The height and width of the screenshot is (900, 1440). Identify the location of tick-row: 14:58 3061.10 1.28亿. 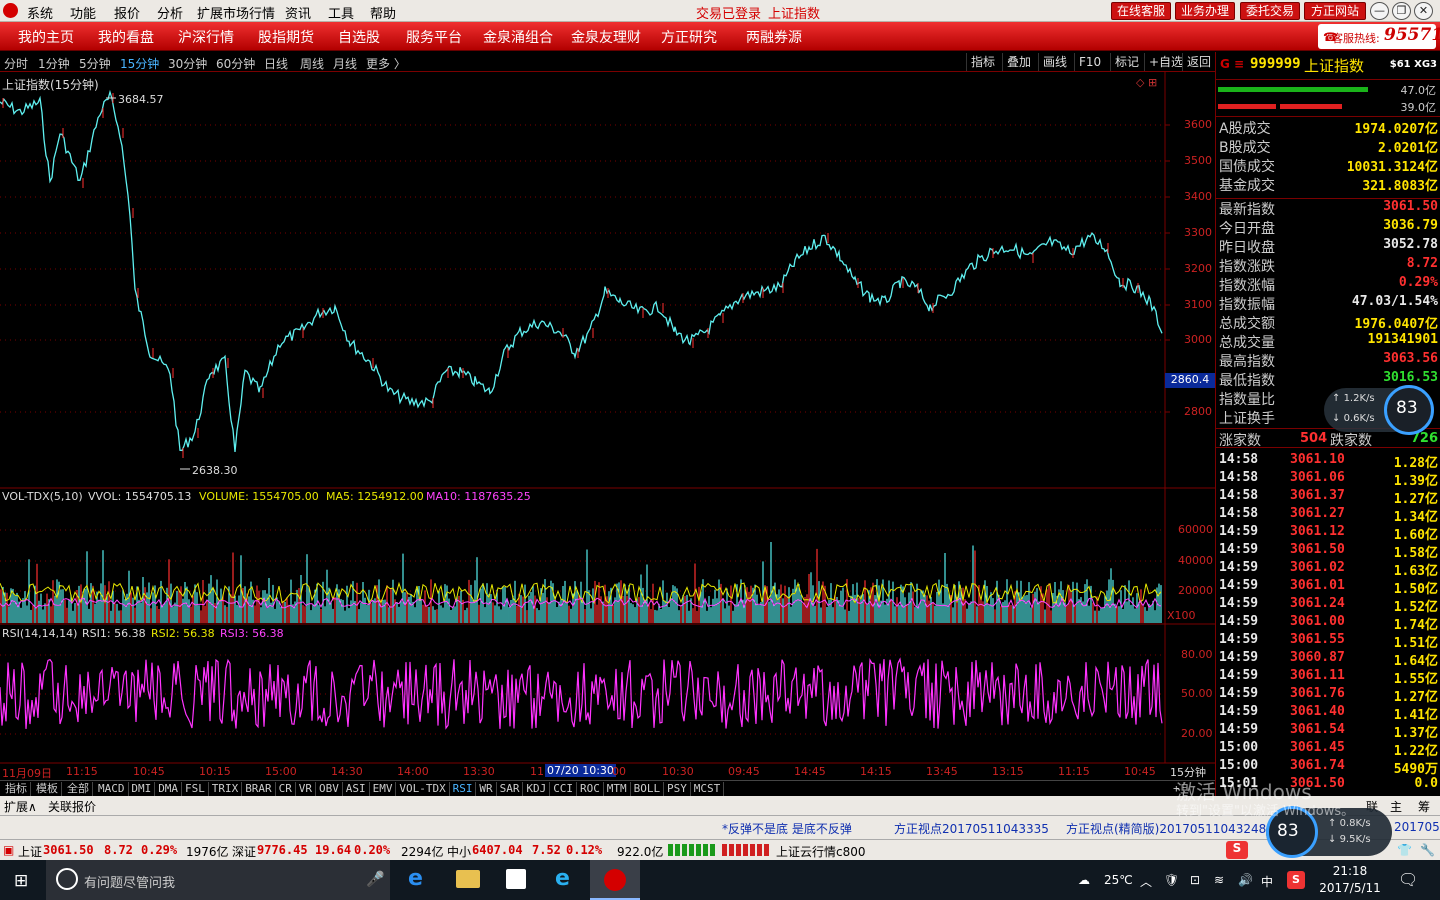
(1328, 461).